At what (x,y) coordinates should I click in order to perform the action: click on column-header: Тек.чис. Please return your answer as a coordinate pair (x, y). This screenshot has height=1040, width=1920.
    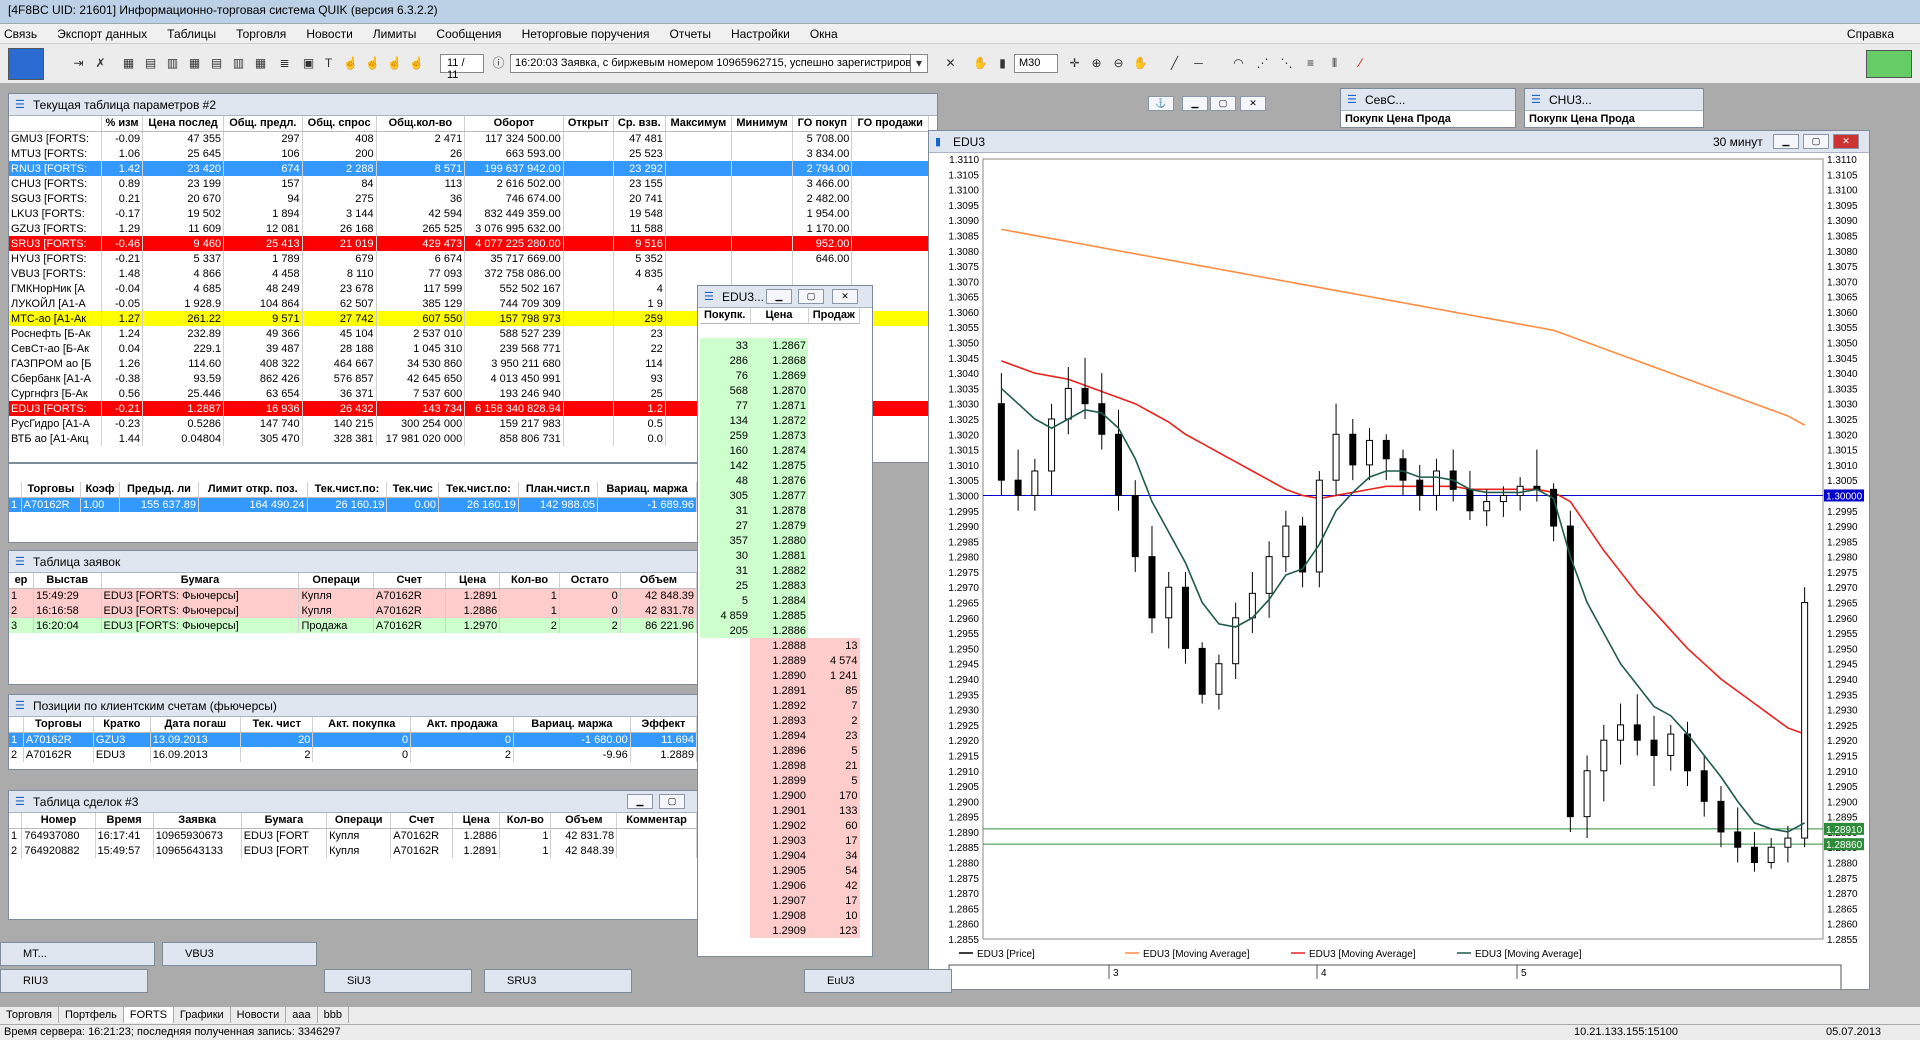
    Looking at the image, I should click on (413, 490).